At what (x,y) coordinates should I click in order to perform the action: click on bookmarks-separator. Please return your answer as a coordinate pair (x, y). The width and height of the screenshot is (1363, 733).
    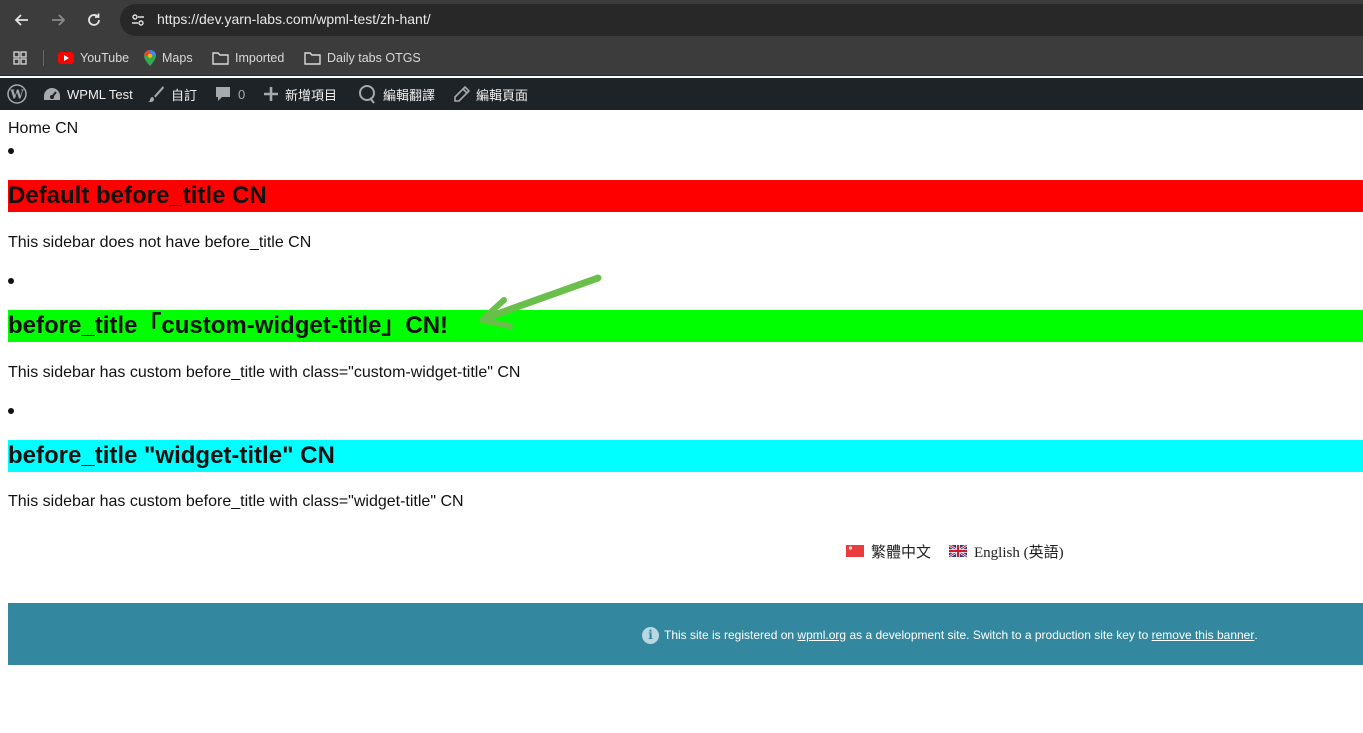
    Looking at the image, I should click on (43, 58).